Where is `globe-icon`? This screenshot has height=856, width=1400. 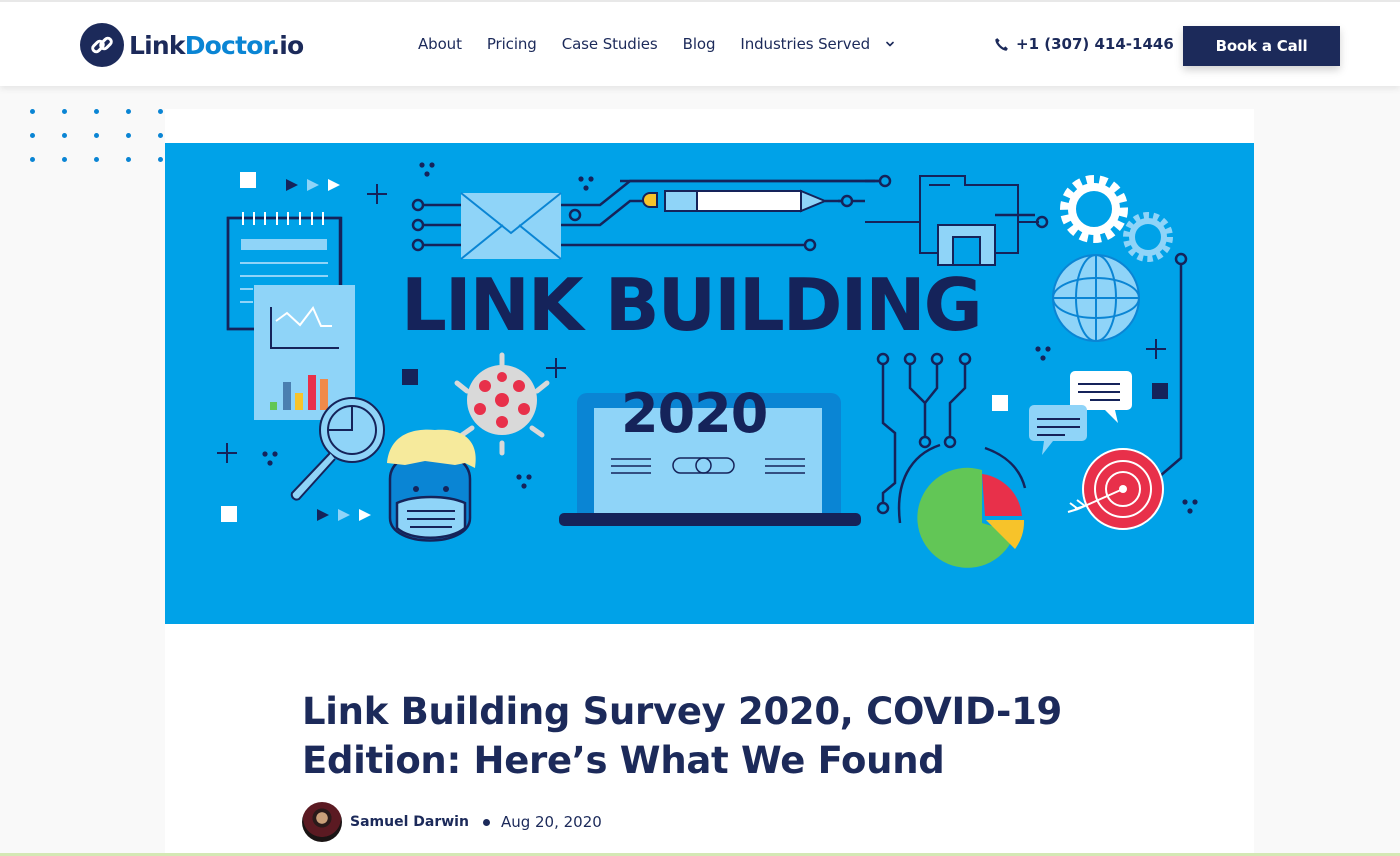
globe-icon is located at coordinates (1096, 298).